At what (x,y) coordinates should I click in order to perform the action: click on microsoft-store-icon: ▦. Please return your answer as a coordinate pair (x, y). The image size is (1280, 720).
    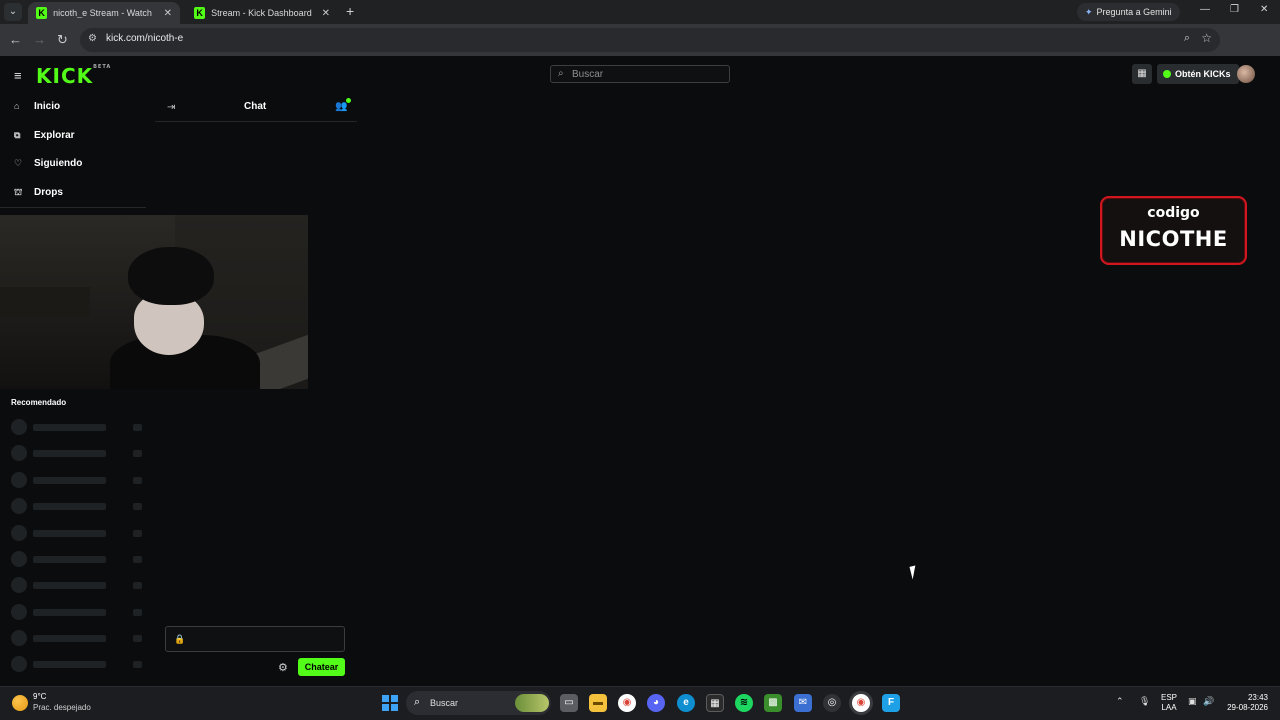
    Looking at the image, I should click on (715, 703).